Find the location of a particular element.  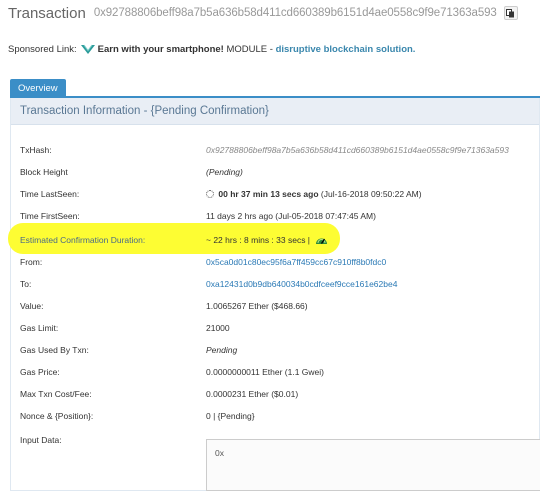

label-value: Value: is located at coordinates (32, 306).